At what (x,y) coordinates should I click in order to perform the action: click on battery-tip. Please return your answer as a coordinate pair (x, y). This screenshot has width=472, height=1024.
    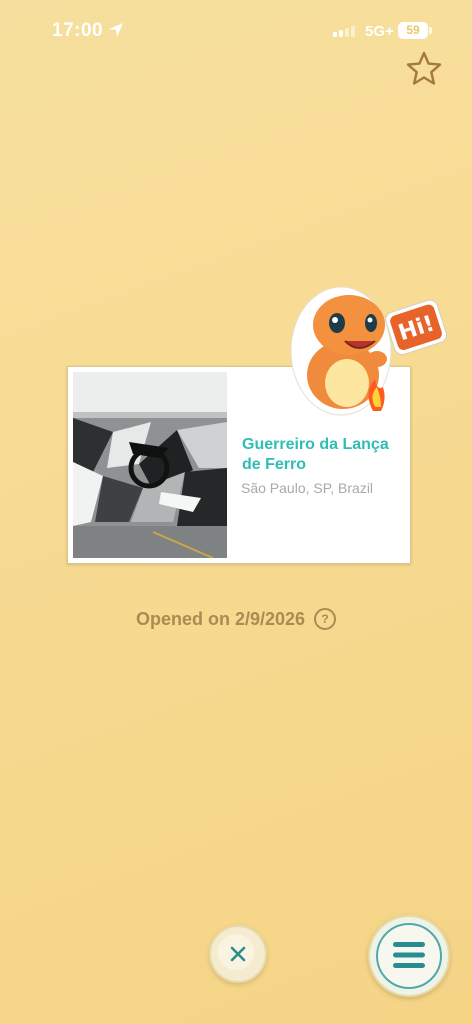
    Looking at the image, I should click on (430, 30).